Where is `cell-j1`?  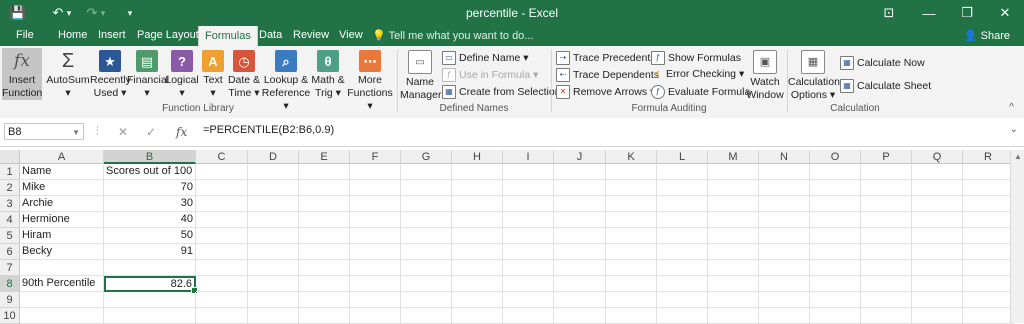
cell-j1 is located at coordinates (580, 172).